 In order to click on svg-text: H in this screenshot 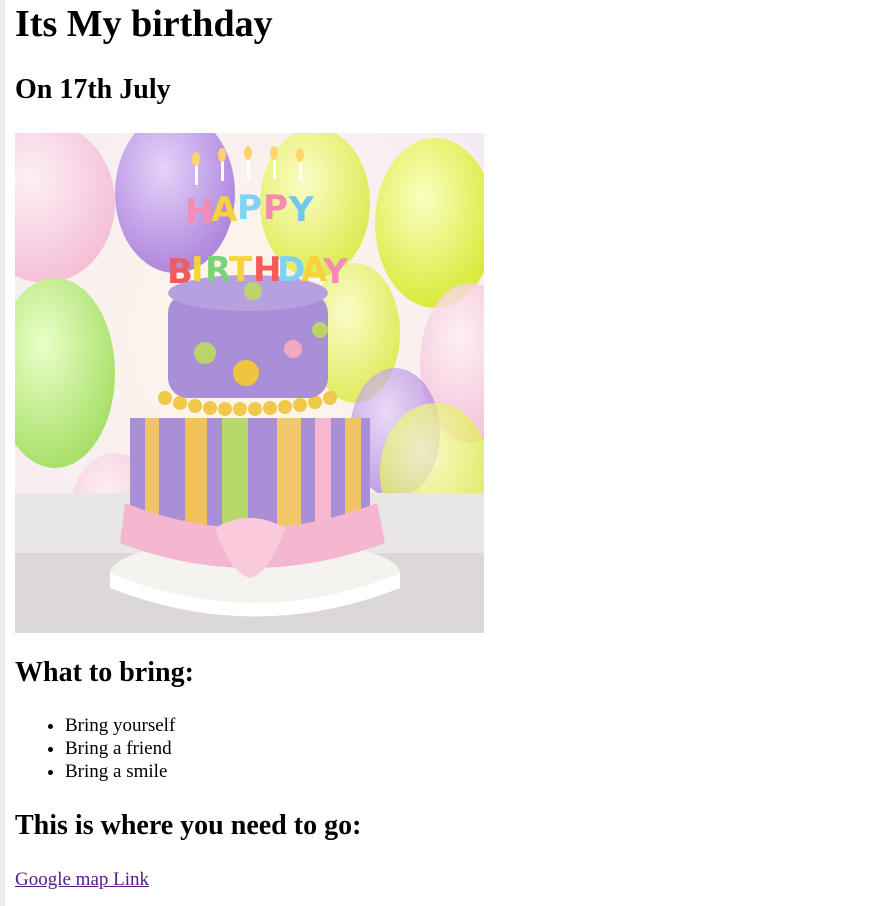, I will do `click(199, 212)`.